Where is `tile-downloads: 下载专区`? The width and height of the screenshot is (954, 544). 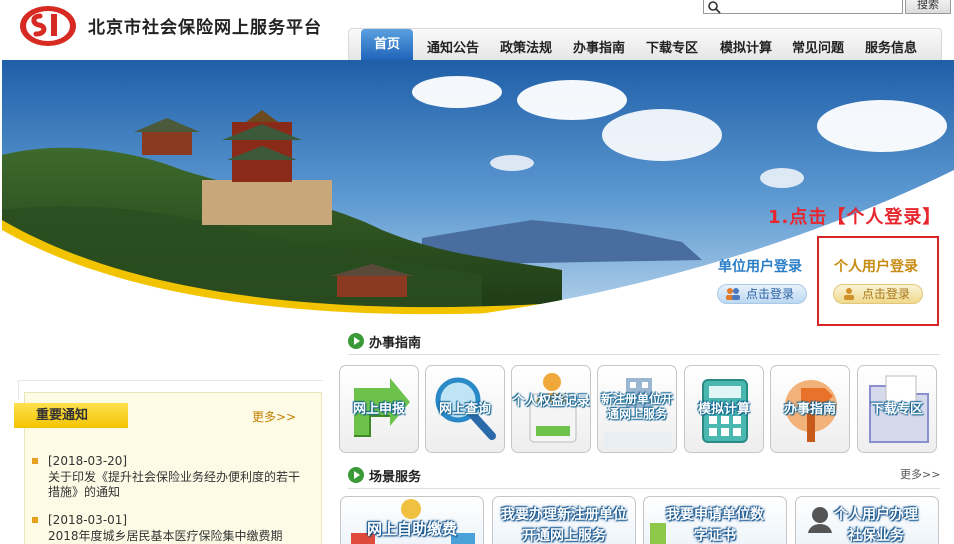 tile-downloads: 下载专区 is located at coordinates (897, 409).